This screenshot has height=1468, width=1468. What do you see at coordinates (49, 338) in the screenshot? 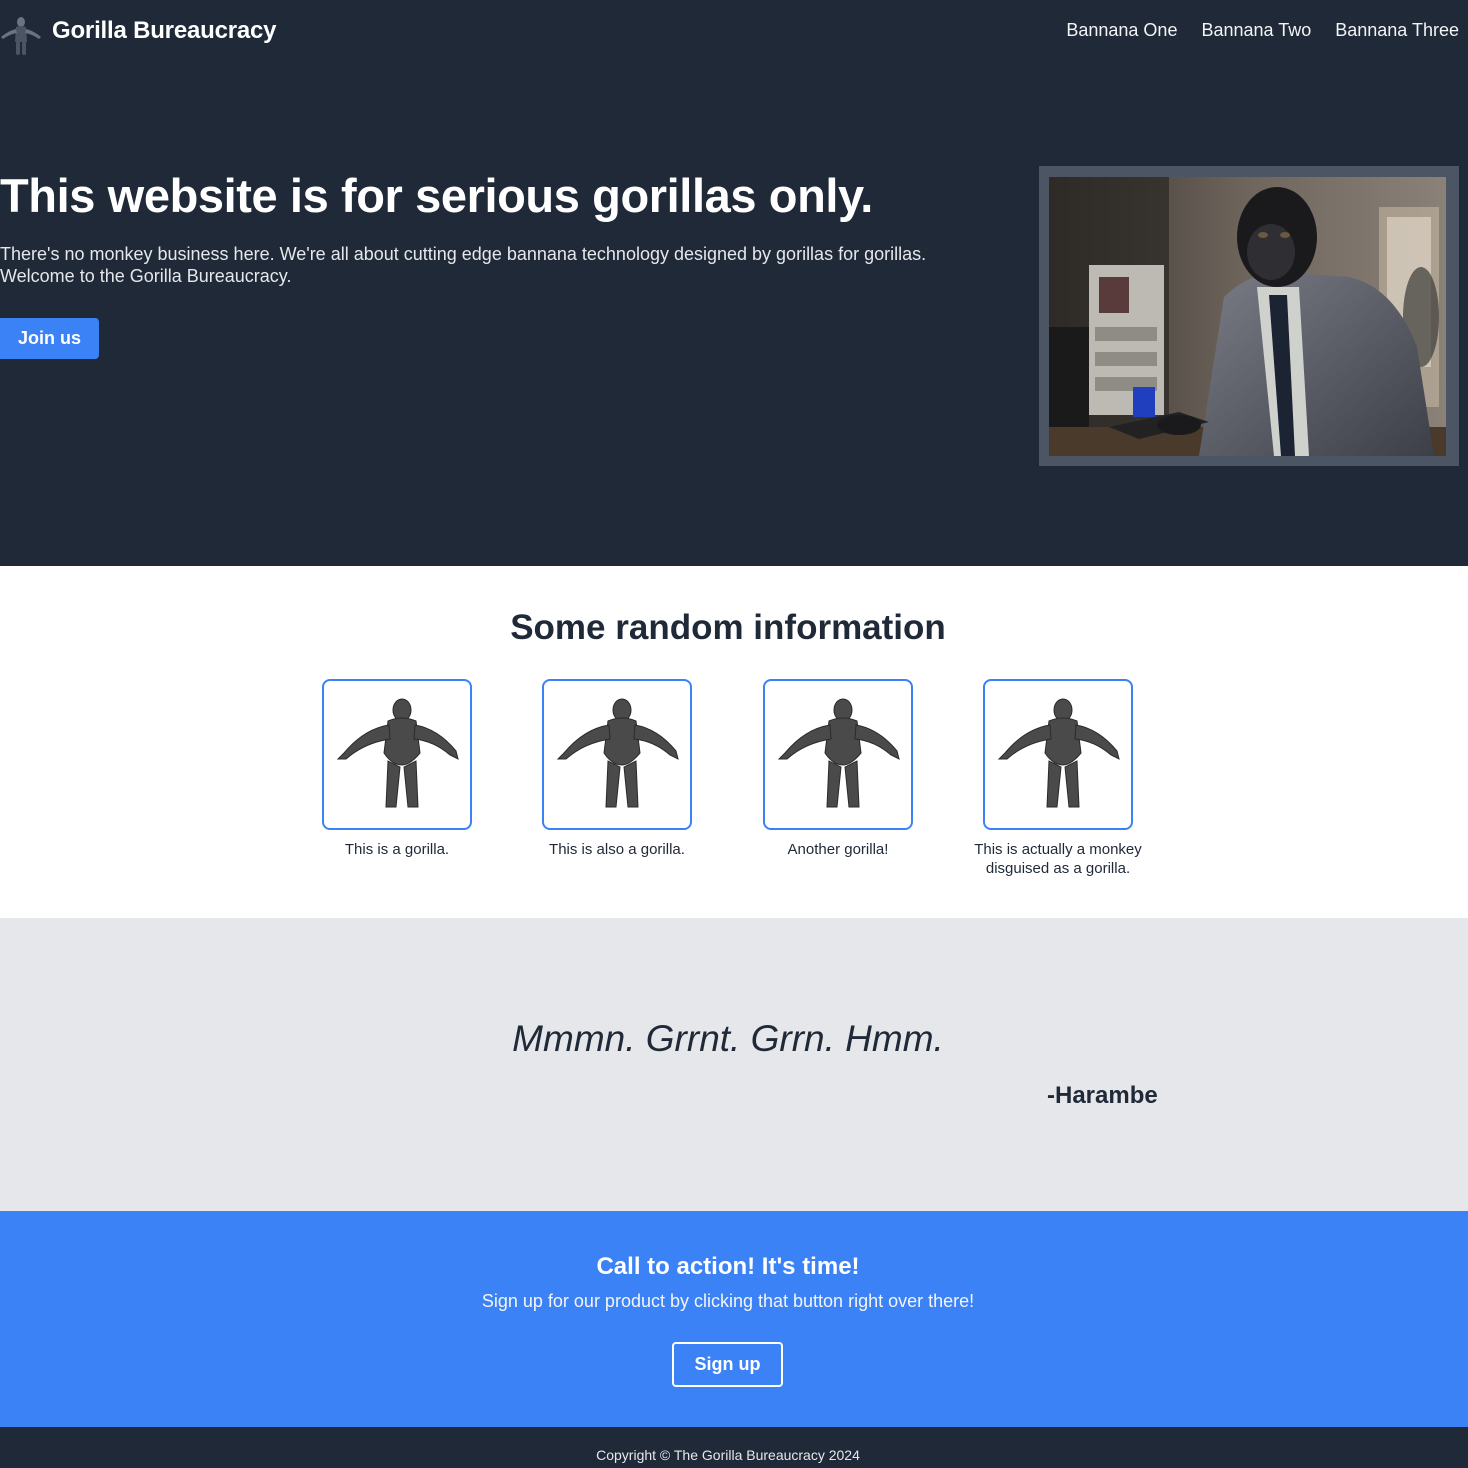
I see `join-us-button: Join us` at bounding box center [49, 338].